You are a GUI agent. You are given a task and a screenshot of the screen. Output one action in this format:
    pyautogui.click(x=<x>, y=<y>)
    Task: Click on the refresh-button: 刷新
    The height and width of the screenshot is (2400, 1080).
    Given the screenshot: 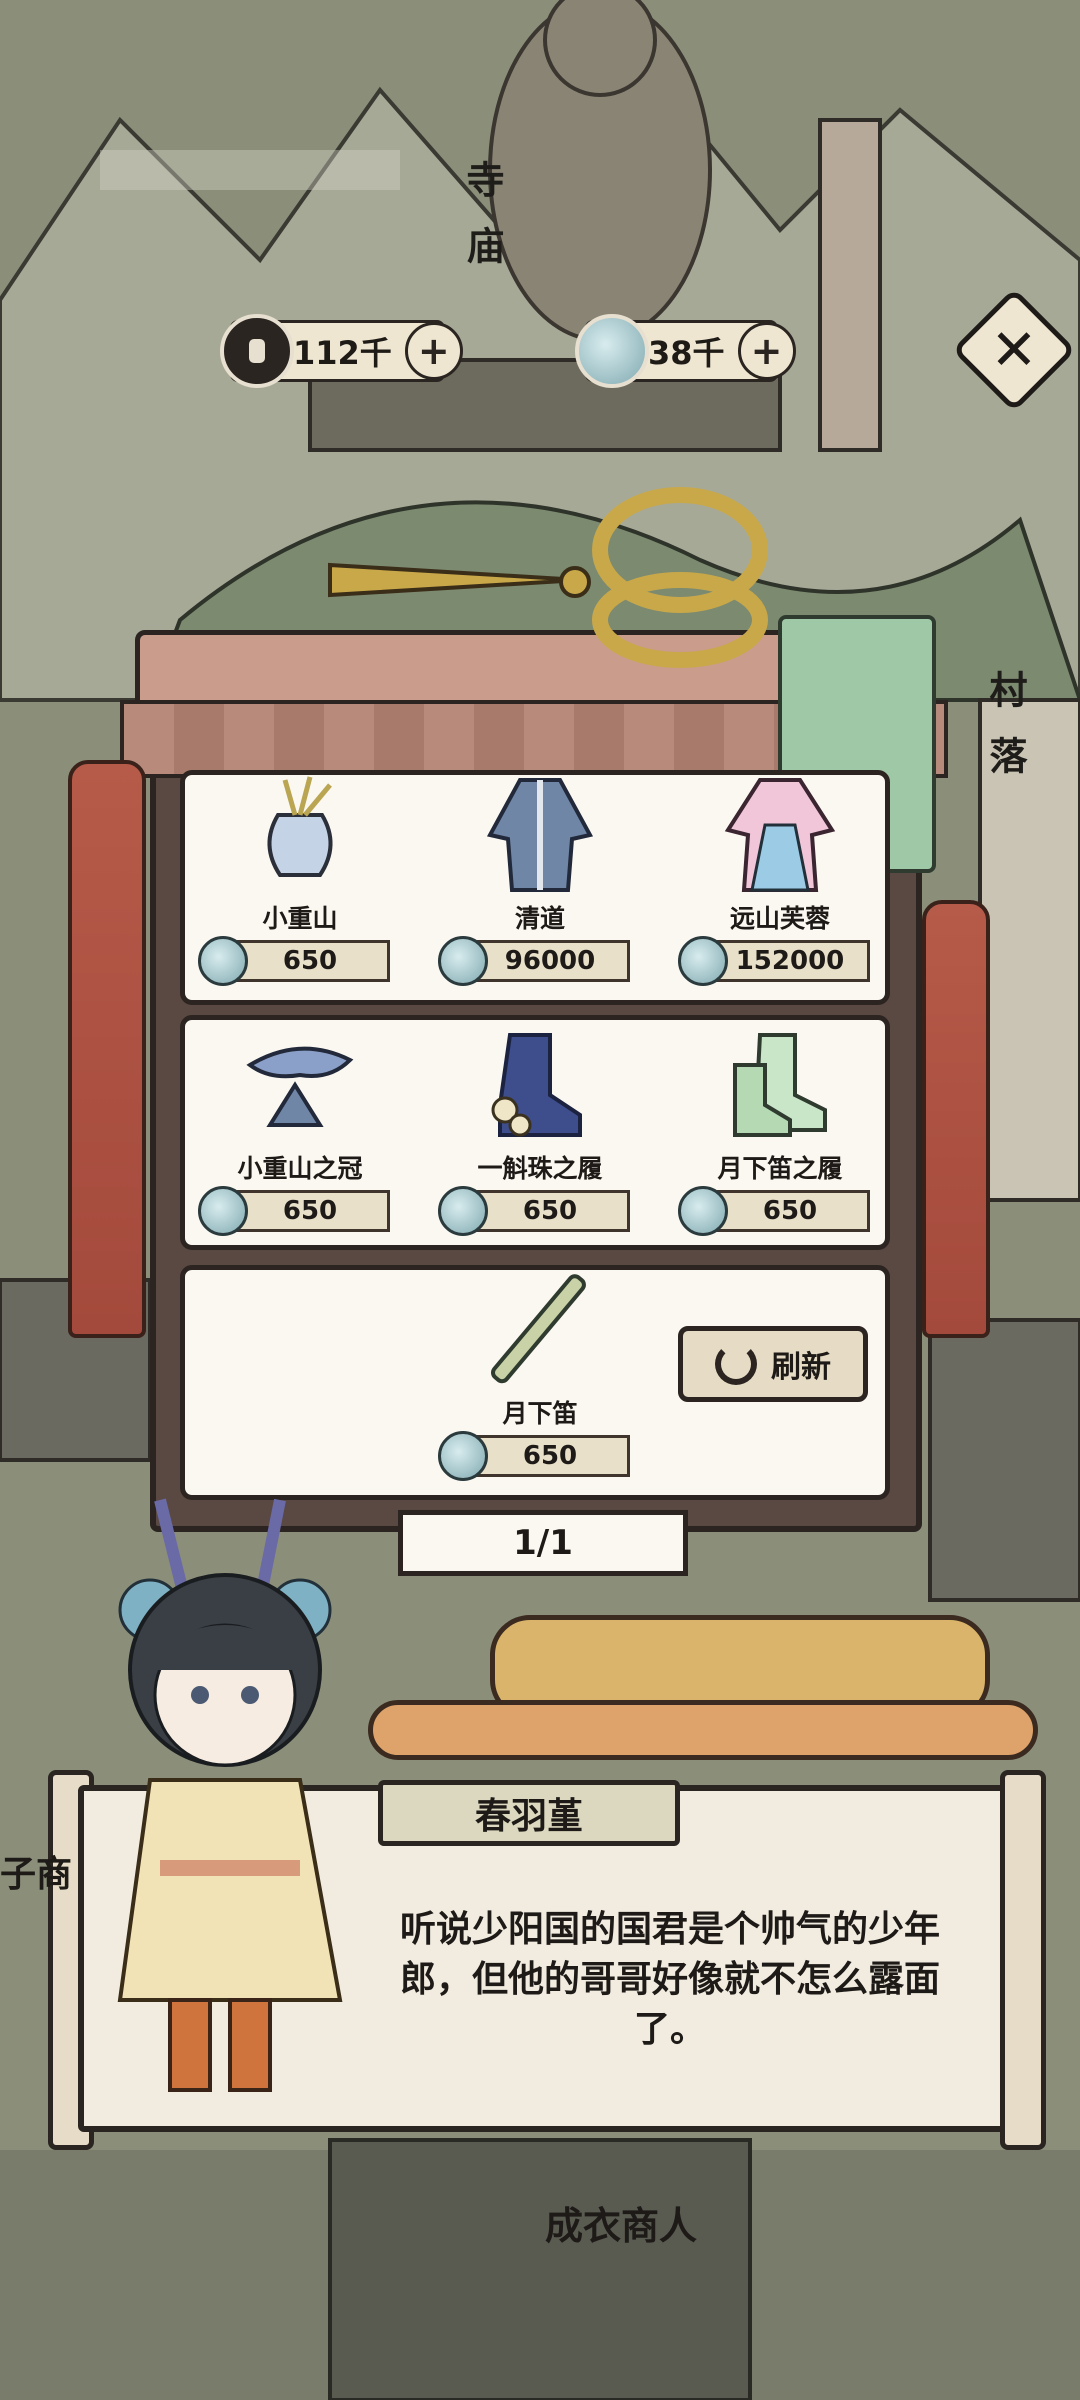 What is the action you would take?
    pyautogui.click(x=773, y=1364)
    